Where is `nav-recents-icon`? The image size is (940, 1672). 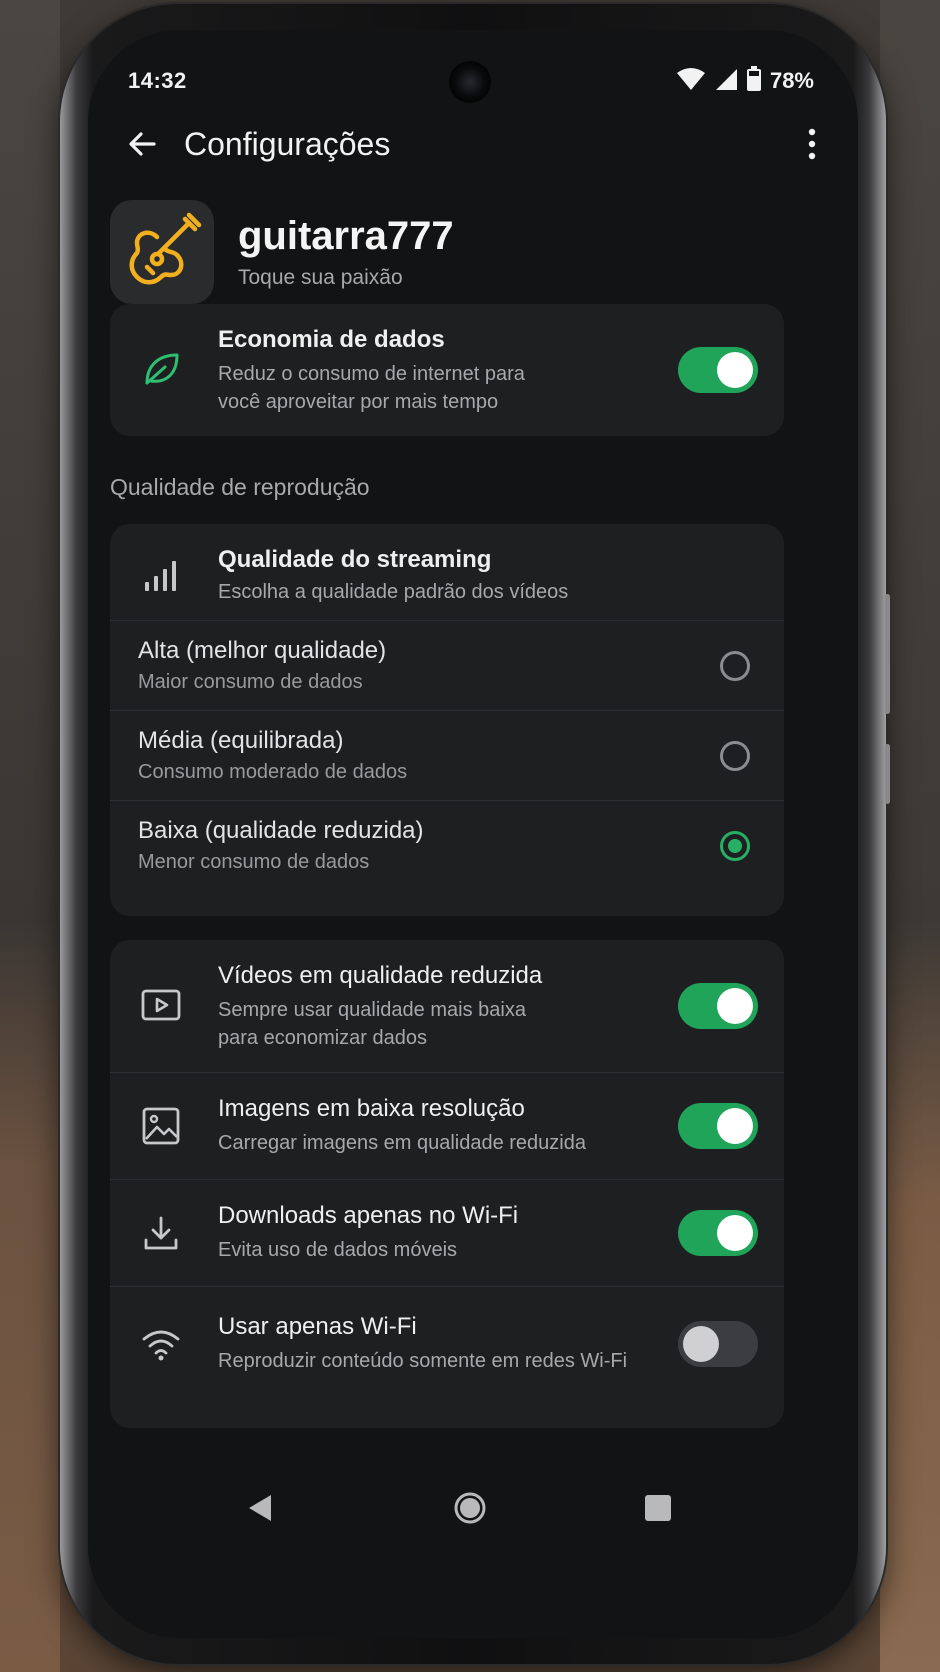 nav-recents-icon is located at coordinates (658, 1510).